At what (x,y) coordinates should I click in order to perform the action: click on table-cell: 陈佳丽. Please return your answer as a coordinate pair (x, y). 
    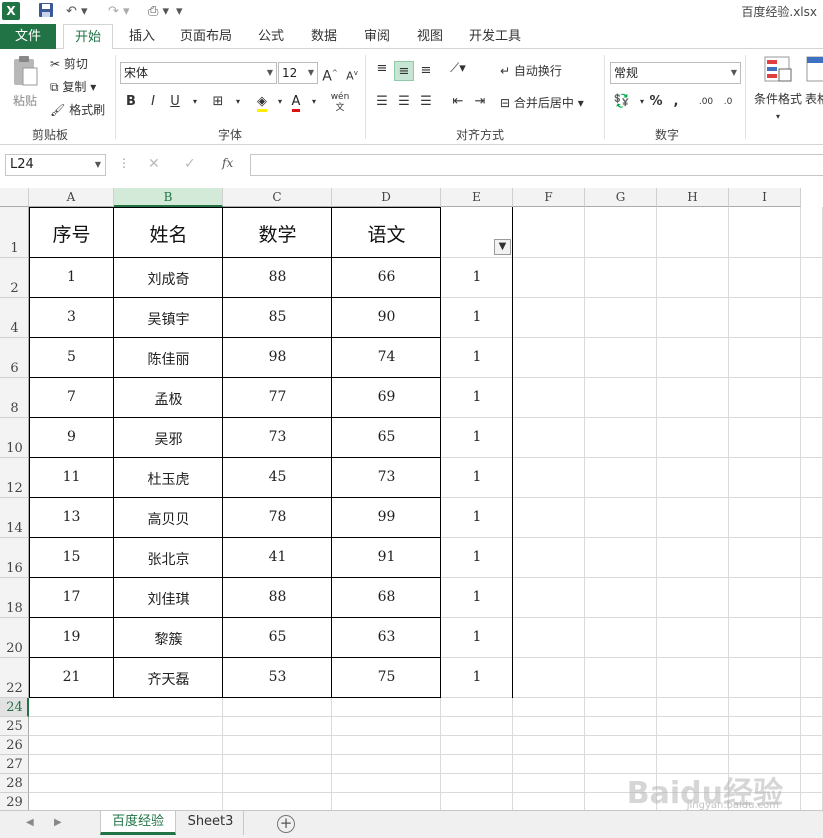
    Looking at the image, I should click on (168, 359).